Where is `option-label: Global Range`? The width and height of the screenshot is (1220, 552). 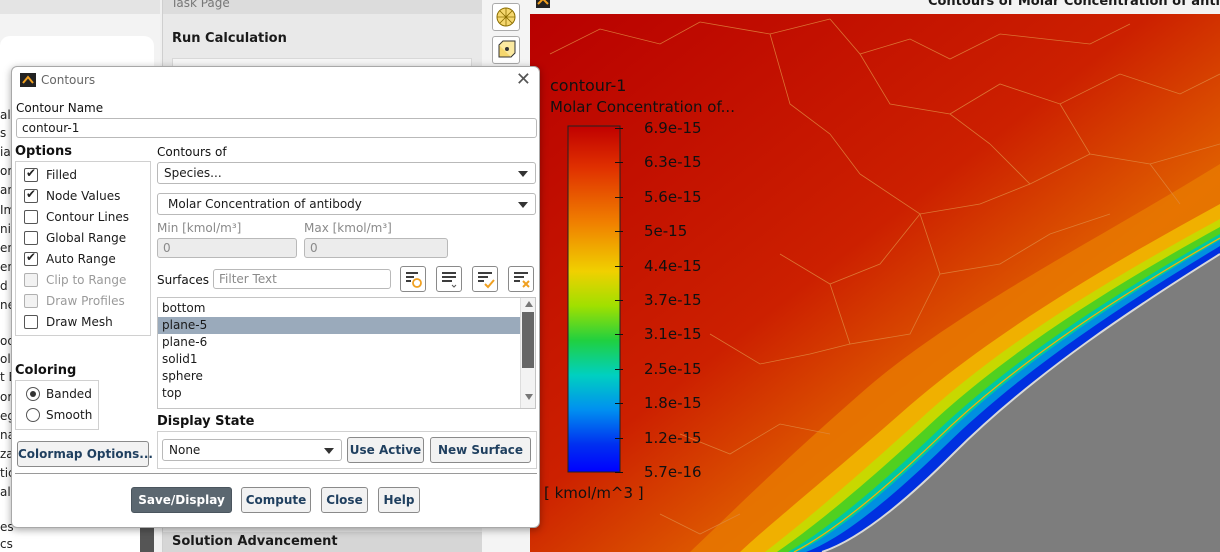
option-label: Global Range is located at coordinates (86, 238).